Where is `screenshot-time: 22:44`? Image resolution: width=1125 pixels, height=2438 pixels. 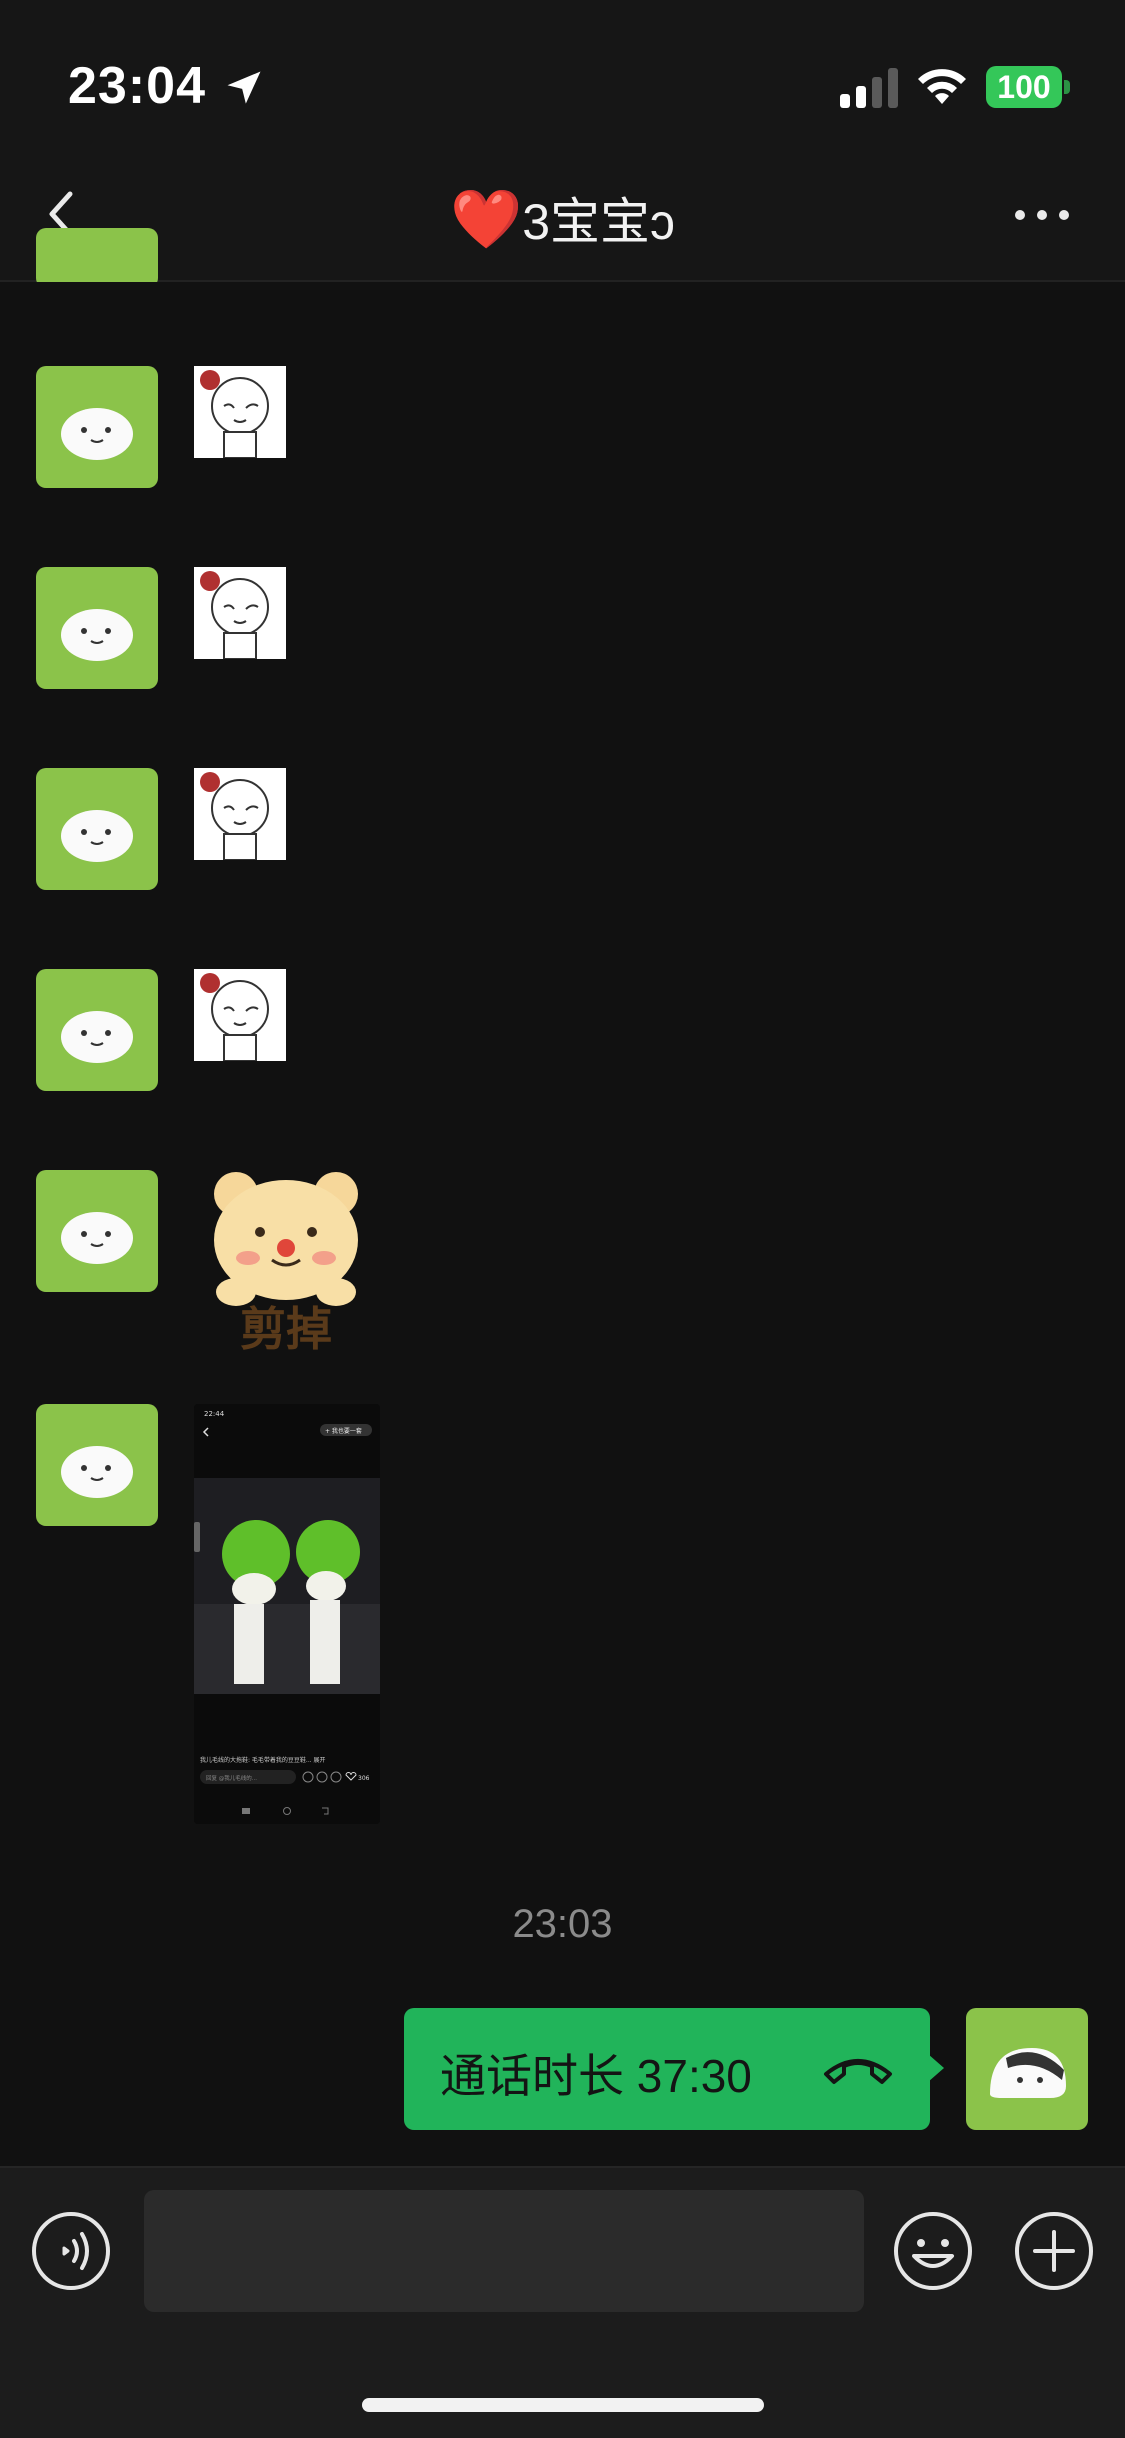
screenshot-time: 22:44 is located at coordinates (214, 1414).